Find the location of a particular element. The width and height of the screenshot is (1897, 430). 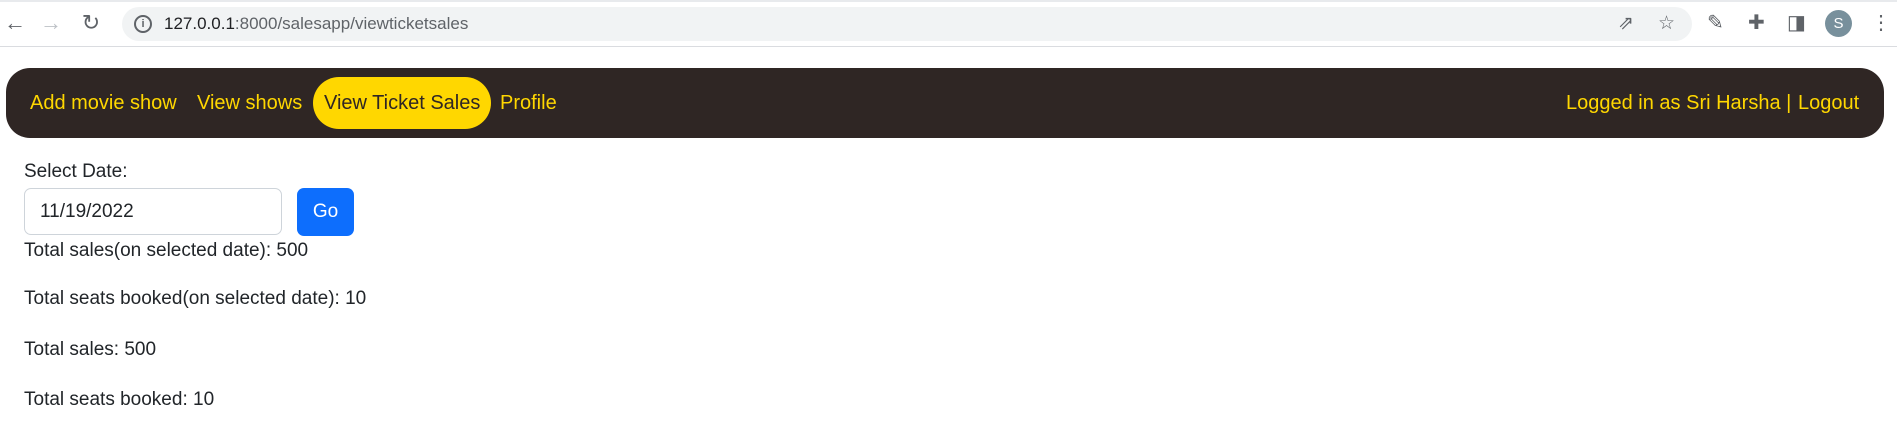

date-input: 11/19/2022 is located at coordinates (153, 211).